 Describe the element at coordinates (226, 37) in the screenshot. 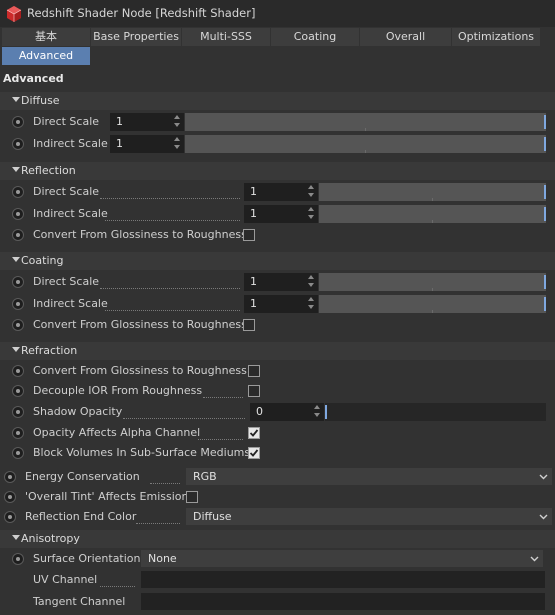

I see `tab-multi-sss: Multi-SSS` at that location.